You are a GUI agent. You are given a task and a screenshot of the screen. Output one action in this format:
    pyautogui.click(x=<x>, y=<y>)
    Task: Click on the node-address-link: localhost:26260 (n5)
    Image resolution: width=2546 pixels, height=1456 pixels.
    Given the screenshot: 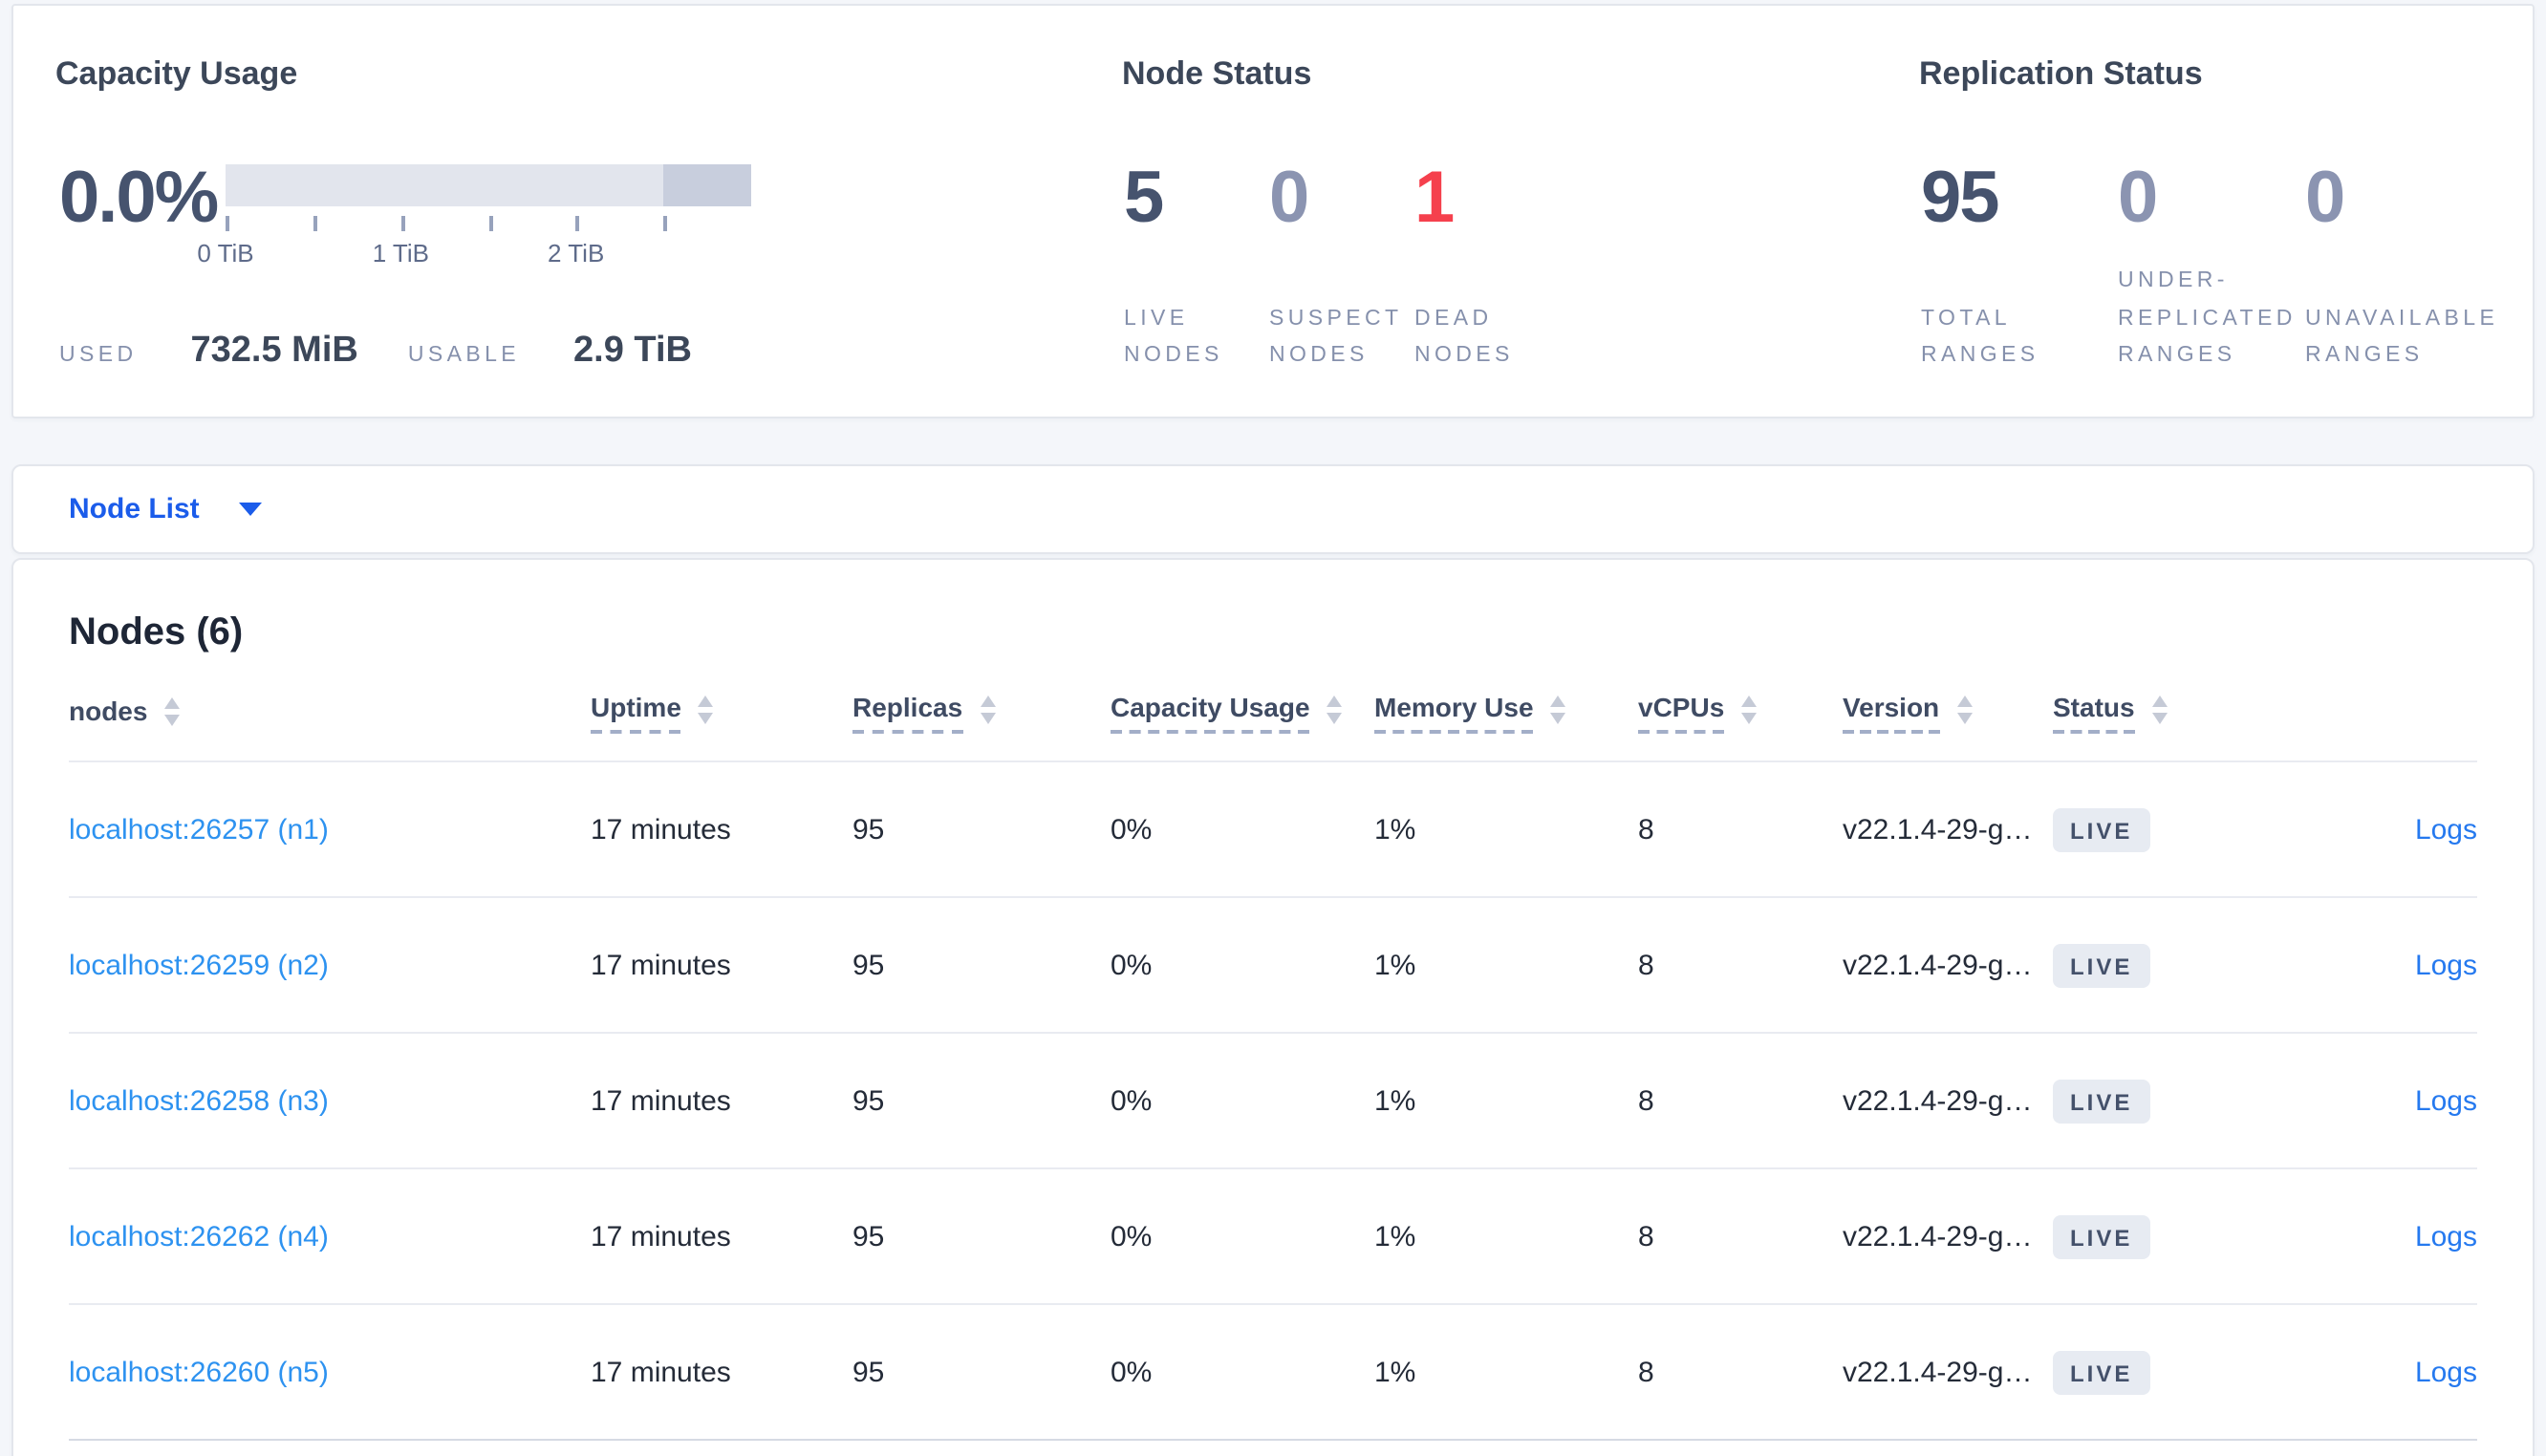 What is the action you would take?
    pyautogui.click(x=199, y=1372)
    